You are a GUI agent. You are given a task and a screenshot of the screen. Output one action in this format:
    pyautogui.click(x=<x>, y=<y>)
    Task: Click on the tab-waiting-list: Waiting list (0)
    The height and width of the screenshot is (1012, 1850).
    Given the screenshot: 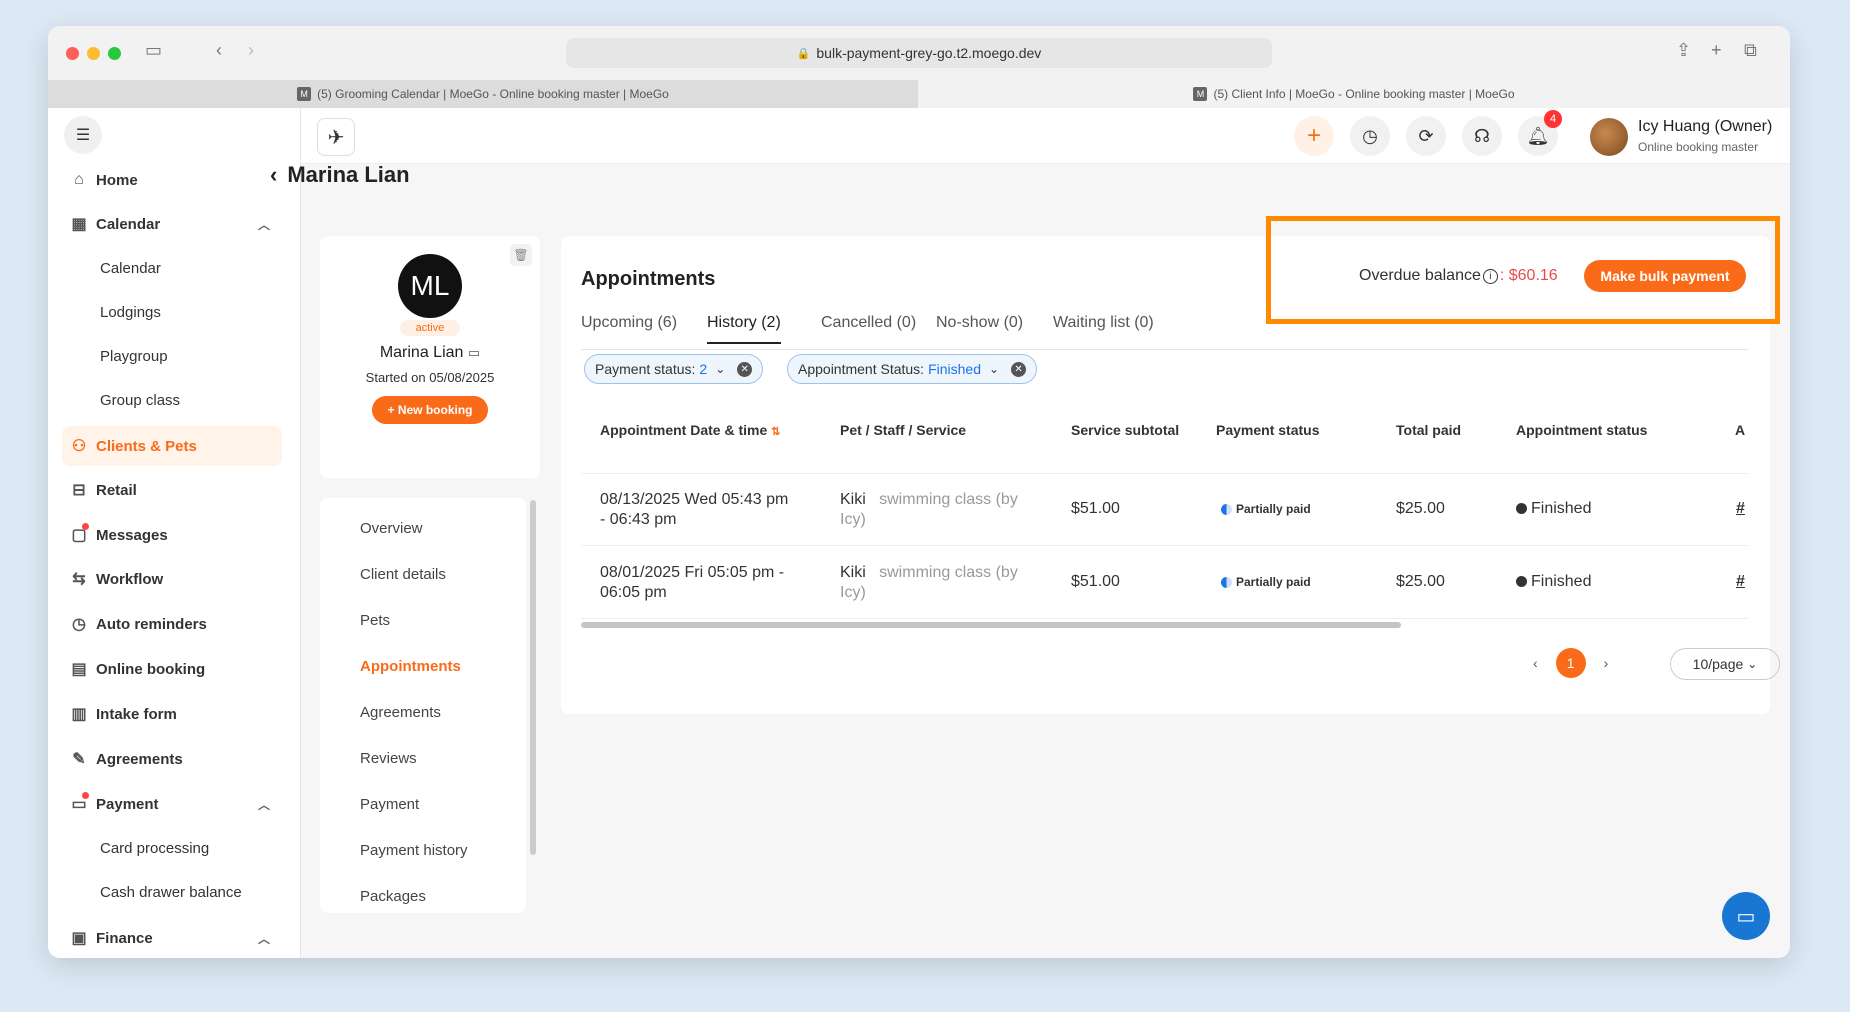 What is the action you would take?
    pyautogui.click(x=1103, y=323)
    